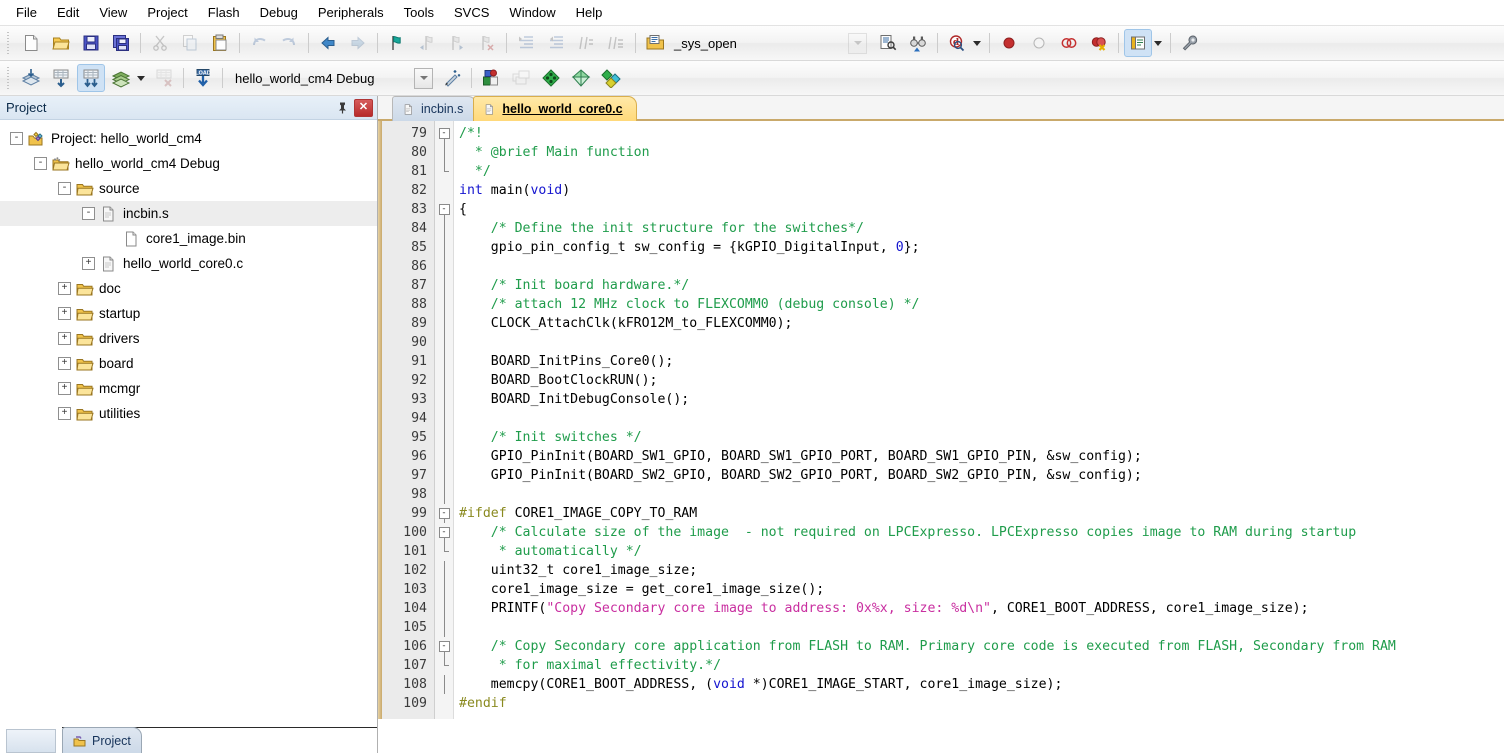  I want to click on code-line: #endif, so click(979, 703).